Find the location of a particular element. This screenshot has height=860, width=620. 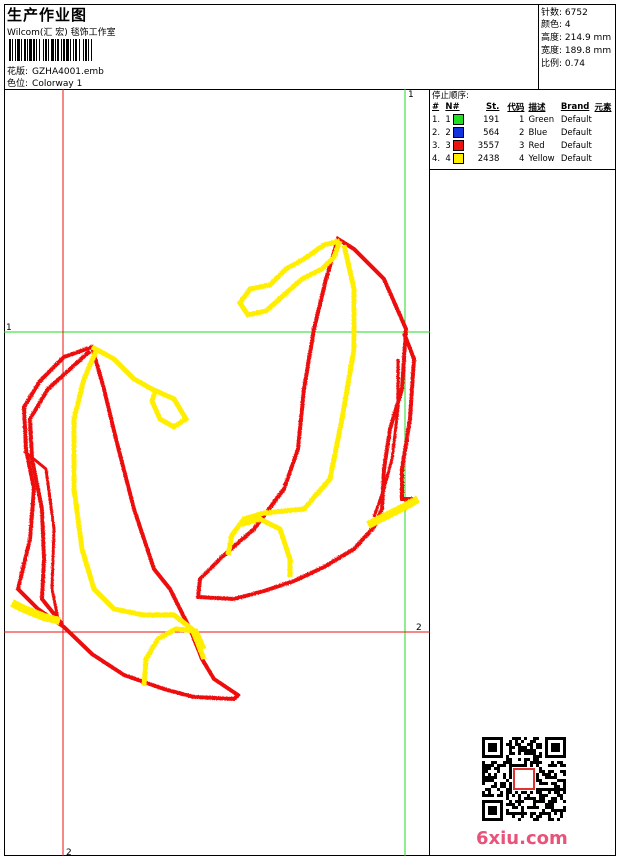

row-stitches: 3557 is located at coordinates (488, 145).